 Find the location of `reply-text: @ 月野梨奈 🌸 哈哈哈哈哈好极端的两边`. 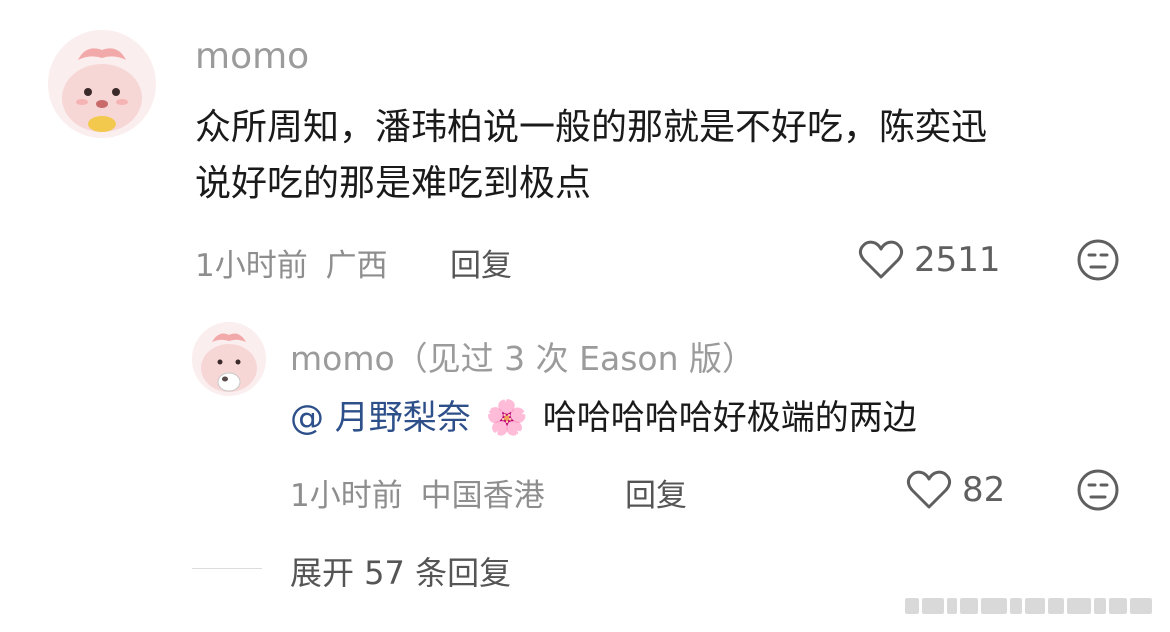

reply-text: @ 月野梨奈 🌸 哈哈哈哈哈好极端的两边 is located at coordinates (603, 418).